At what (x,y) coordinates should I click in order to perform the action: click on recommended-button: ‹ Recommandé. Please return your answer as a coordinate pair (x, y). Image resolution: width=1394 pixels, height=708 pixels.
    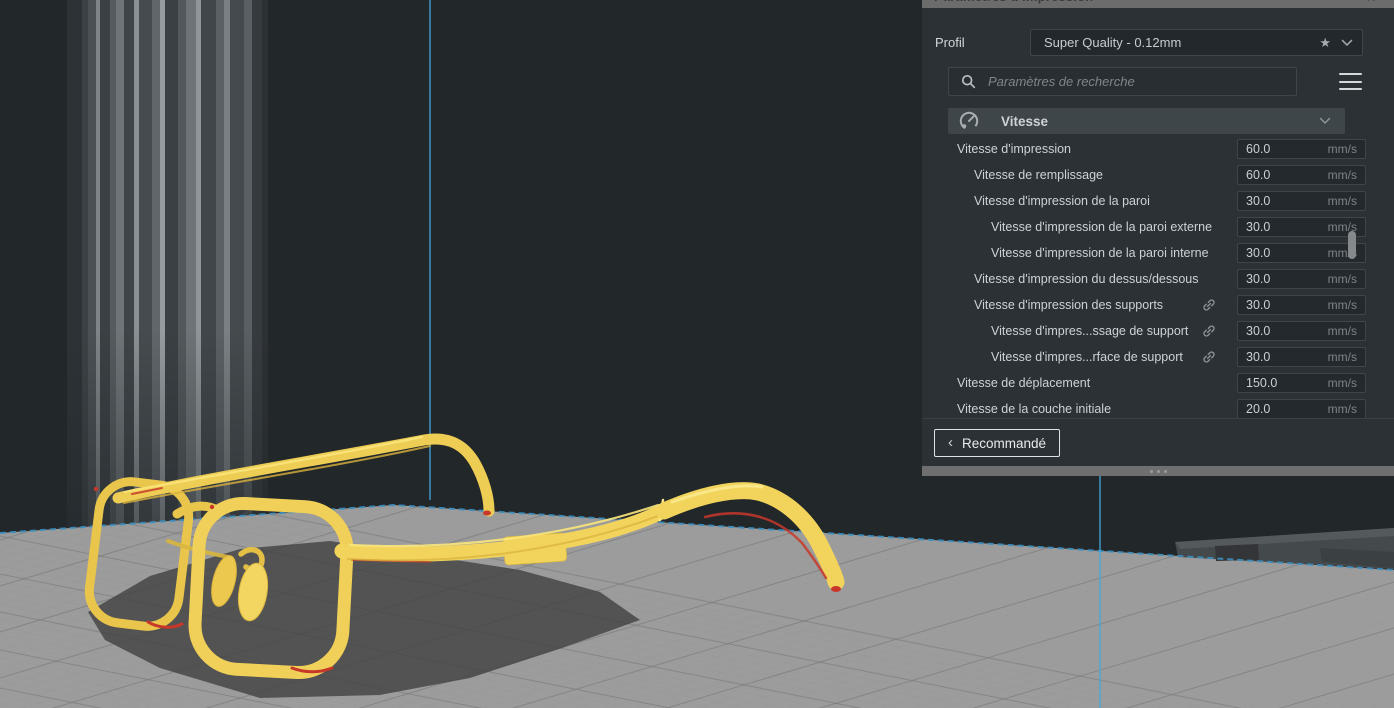
    Looking at the image, I should click on (997, 443).